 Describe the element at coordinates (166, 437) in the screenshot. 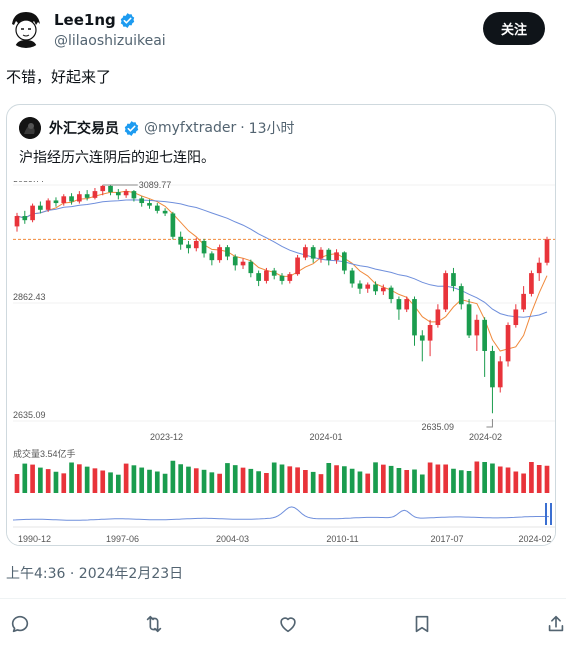

I see `x-tick-label: 2023-12` at that location.